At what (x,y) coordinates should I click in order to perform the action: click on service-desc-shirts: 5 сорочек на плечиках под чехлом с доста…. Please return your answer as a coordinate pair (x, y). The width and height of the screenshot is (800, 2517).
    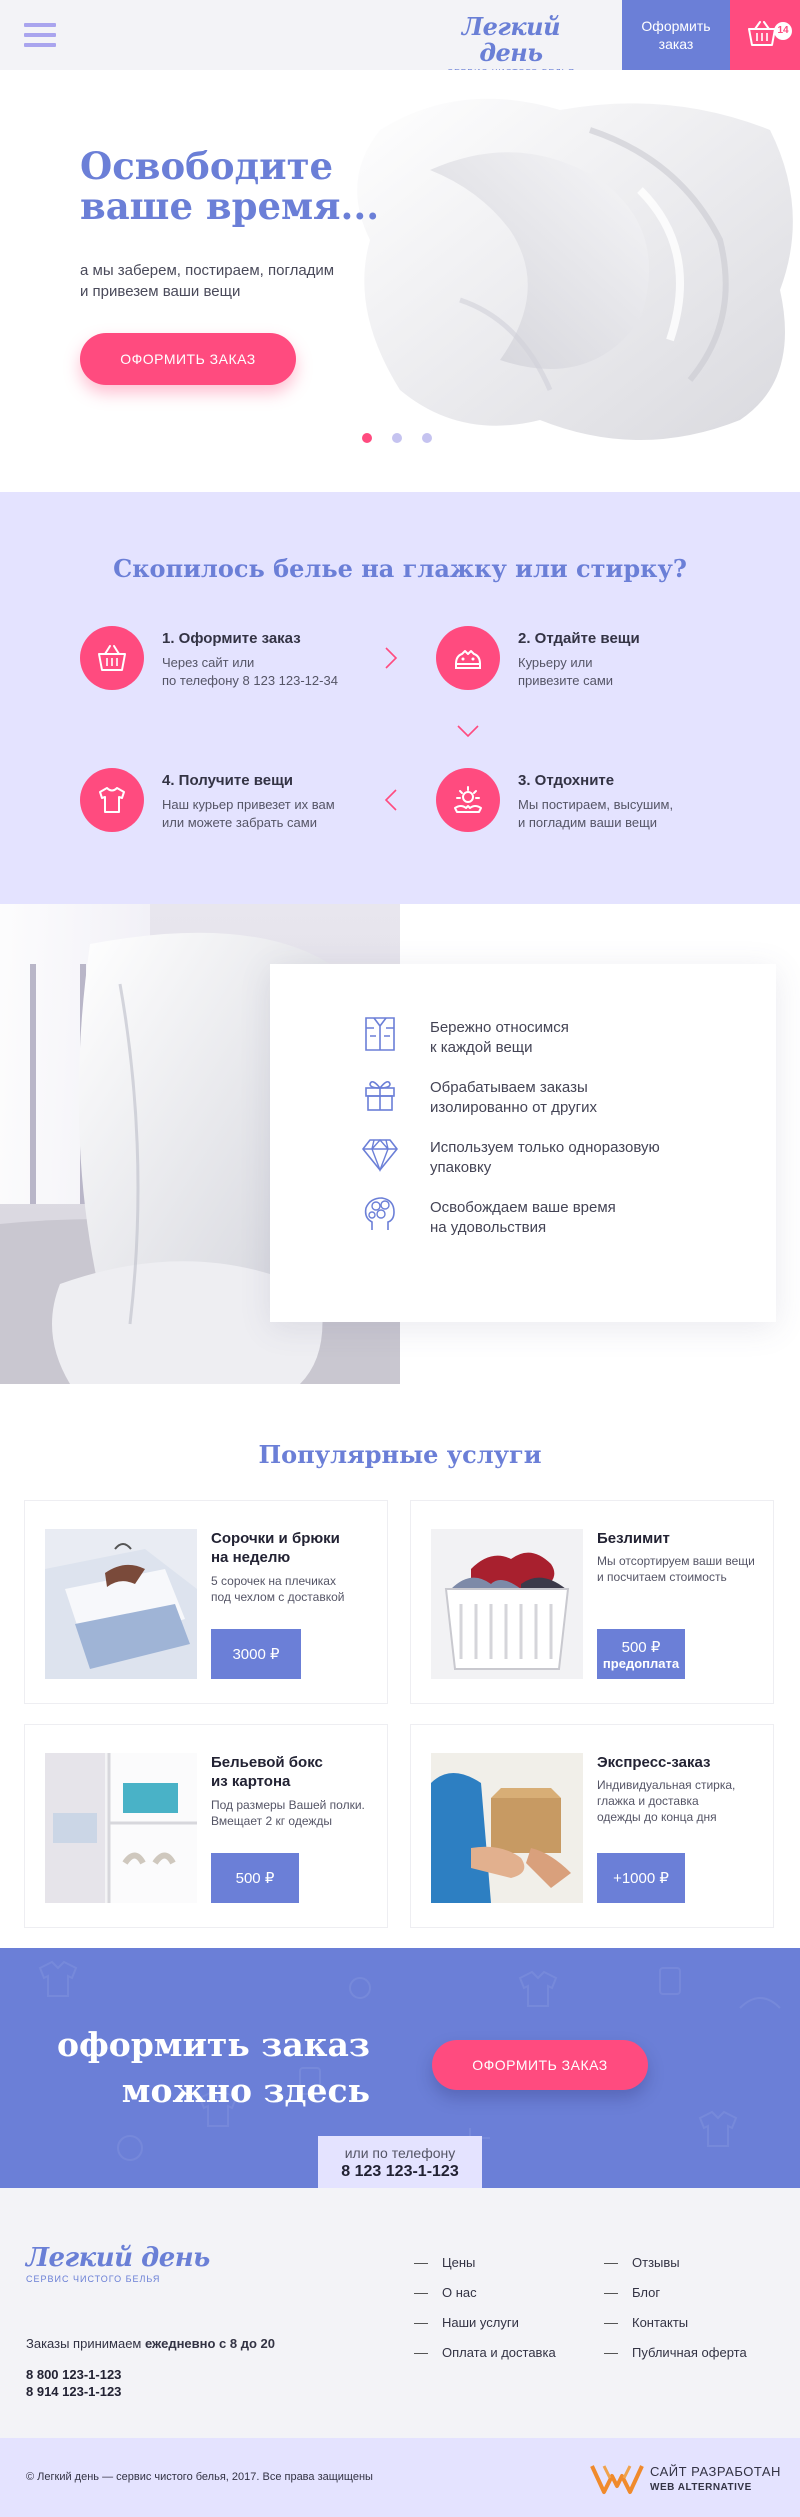
    Looking at the image, I should click on (299, 1589).